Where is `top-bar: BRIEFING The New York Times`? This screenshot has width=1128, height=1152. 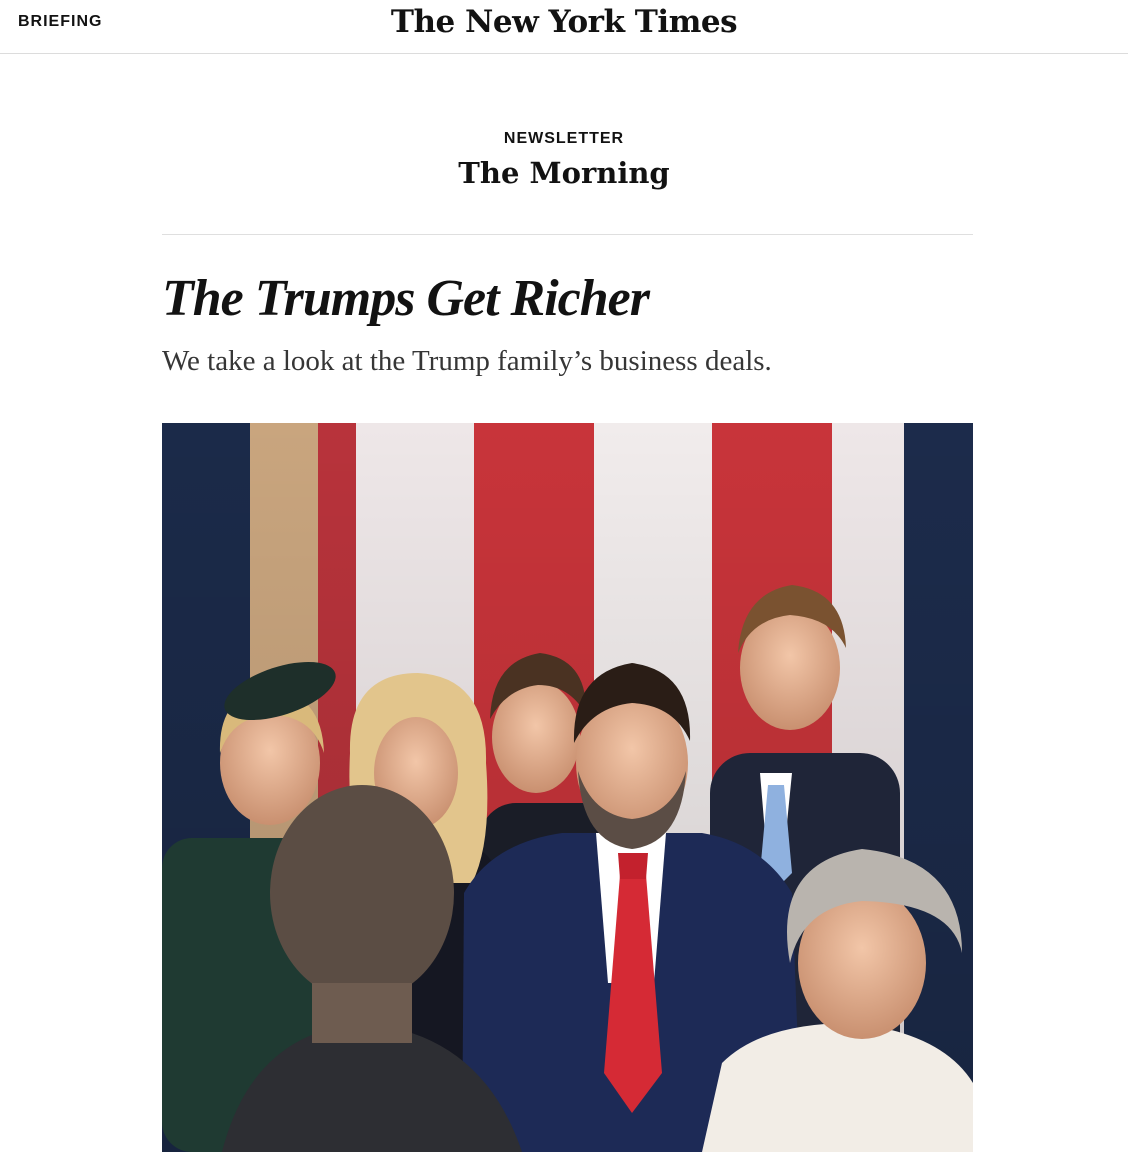 top-bar: BRIEFING The New York Times is located at coordinates (564, 27).